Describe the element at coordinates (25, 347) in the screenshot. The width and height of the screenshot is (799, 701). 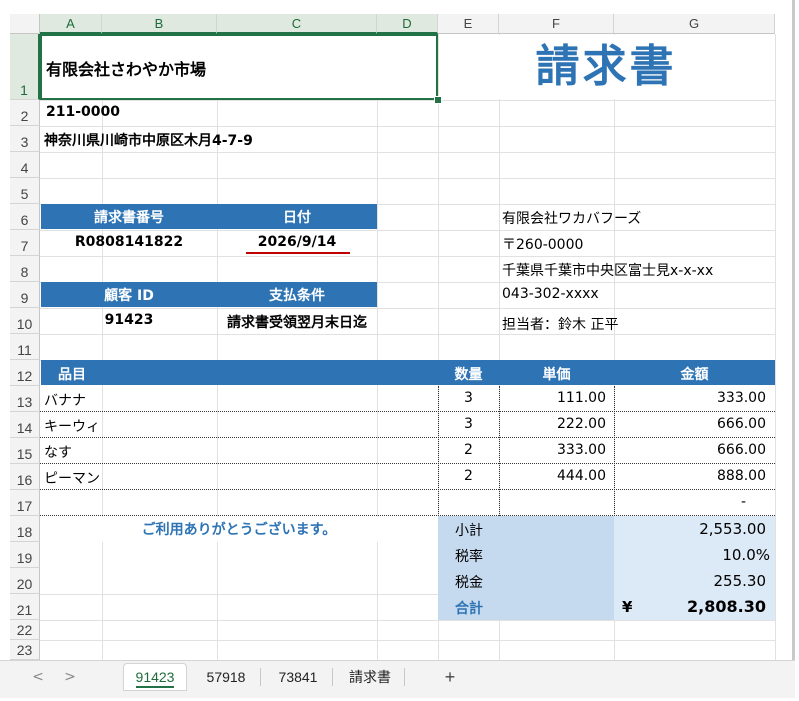
I see `row-header-11: 11` at that location.